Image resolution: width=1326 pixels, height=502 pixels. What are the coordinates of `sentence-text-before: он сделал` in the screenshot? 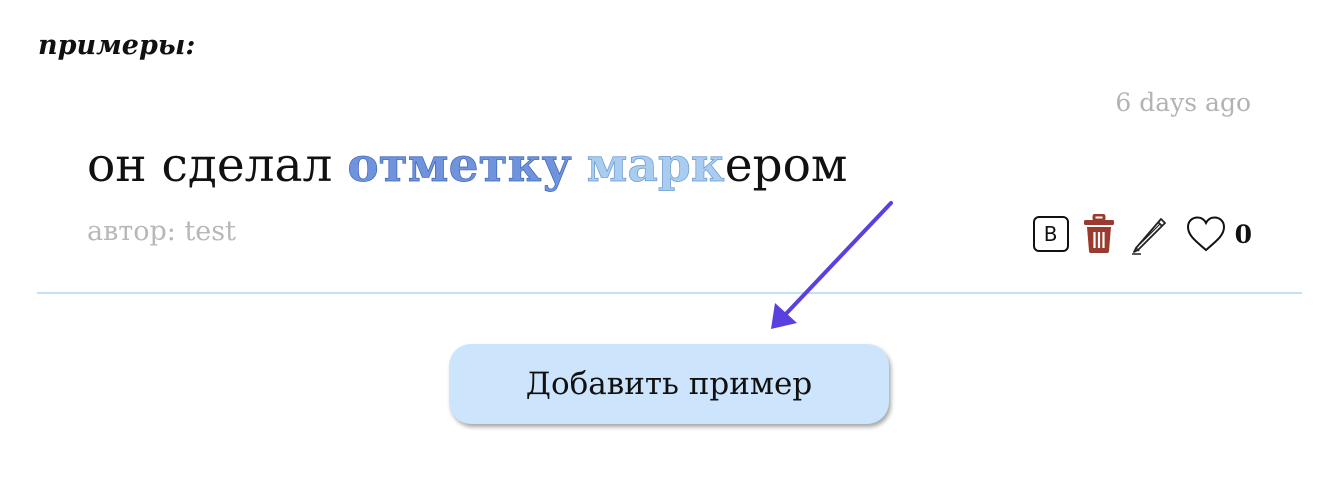 It's located at (217, 165).